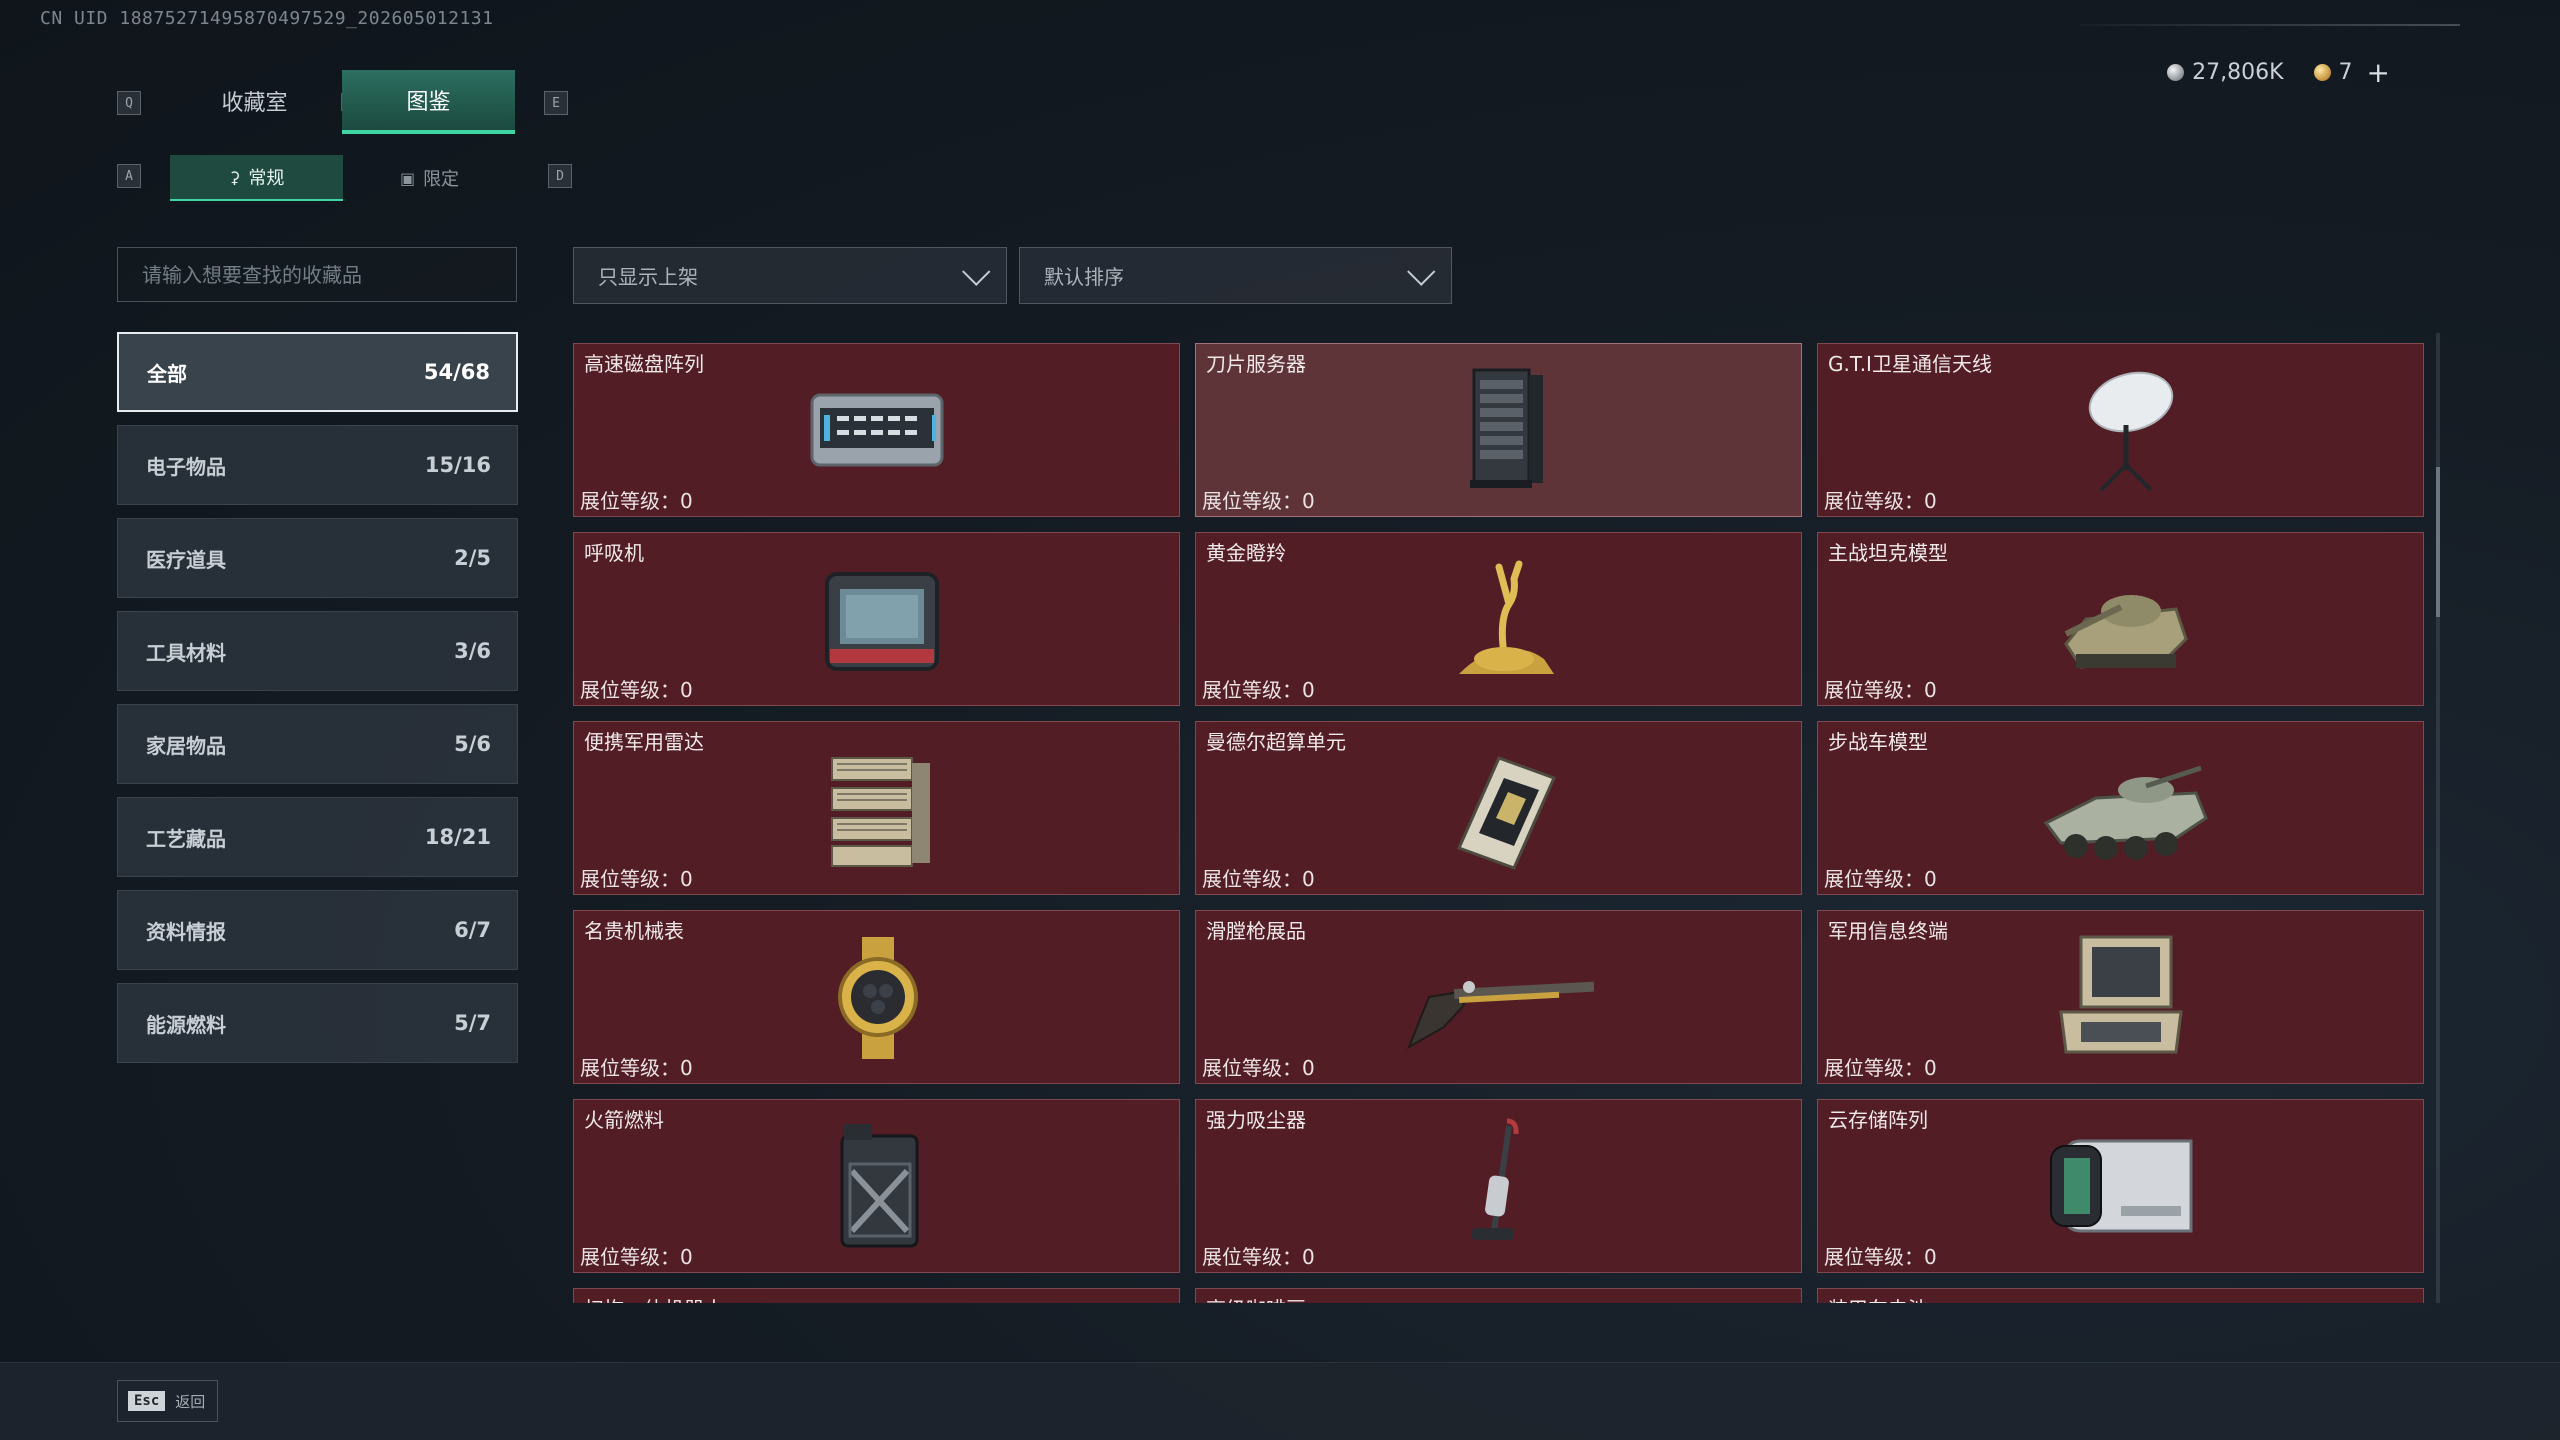 This screenshot has width=2560, height=1440. I want to click on item-name: 便携军用雷达, so click(644, 742).